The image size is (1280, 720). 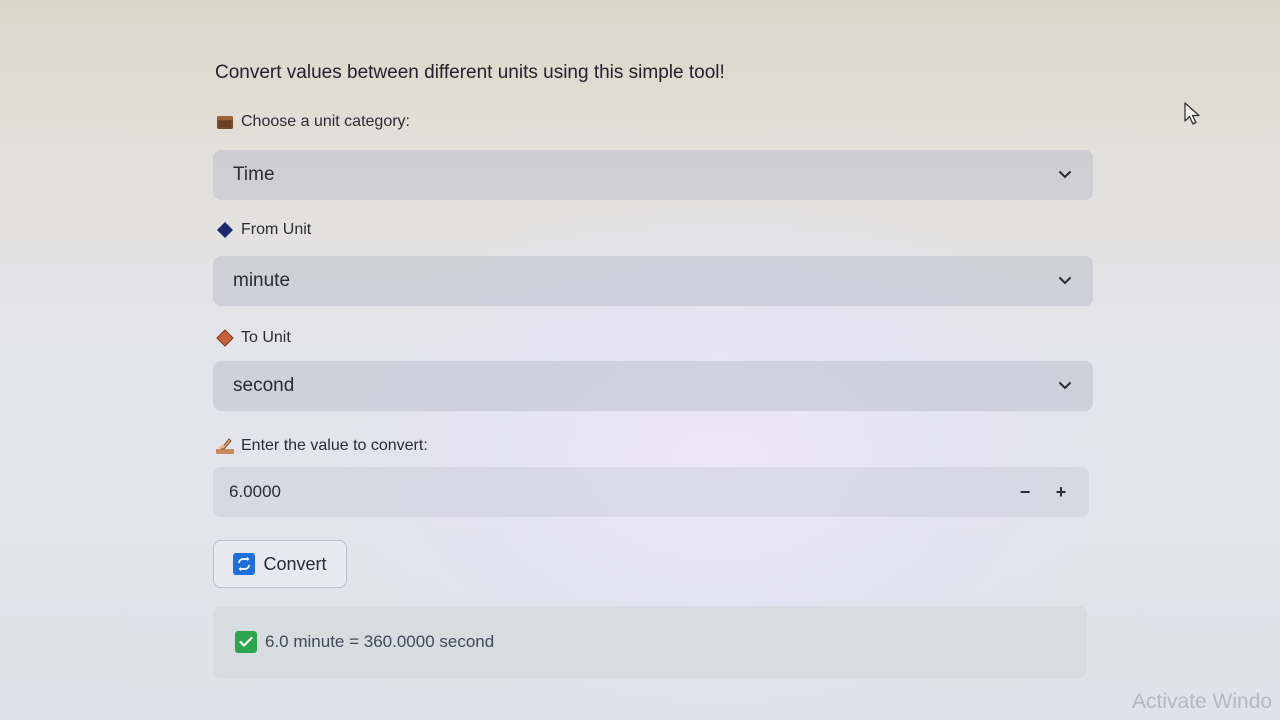 What do you see at coordinates (225, 338) in the screenshot?
I see `orange-diamond-icon` at bounding box center [225, 338].